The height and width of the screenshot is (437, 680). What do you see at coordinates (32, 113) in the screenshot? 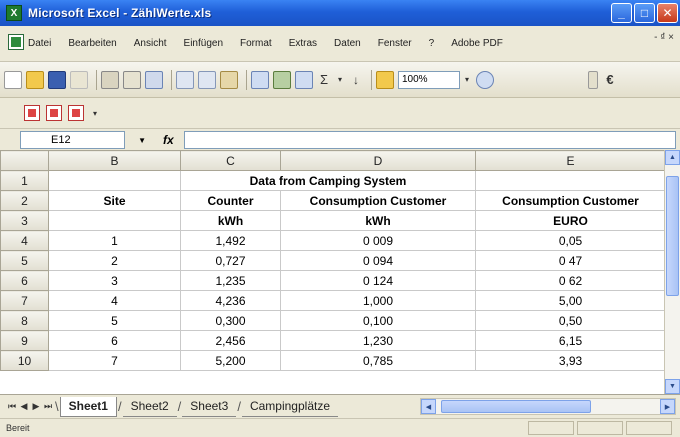
I see `convert-pdf-icon` at bounding box center [32, 113].